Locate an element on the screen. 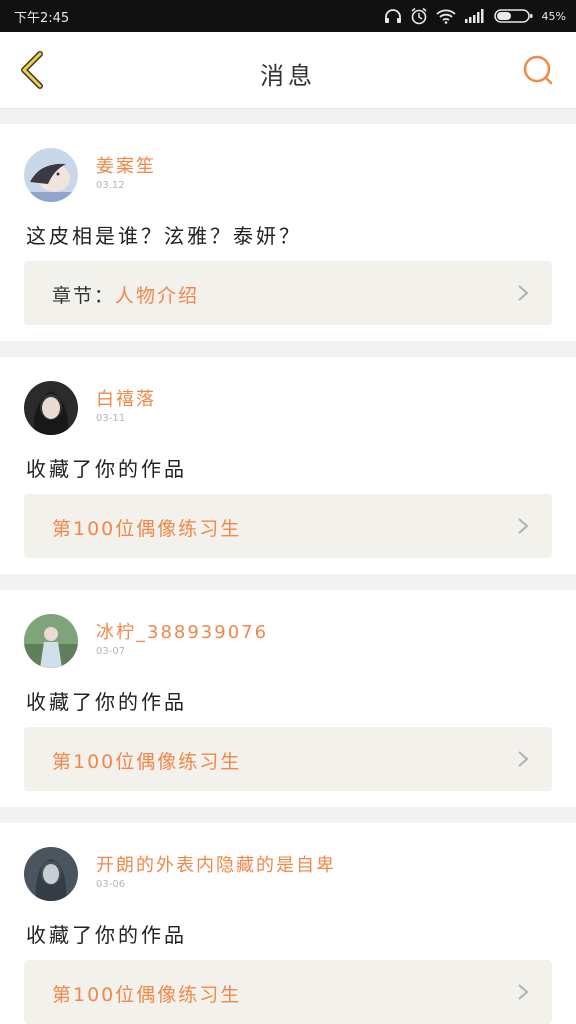 This screenshot has height=1024, width=576. status-icons: 45% is located at coordinates (475, 16).